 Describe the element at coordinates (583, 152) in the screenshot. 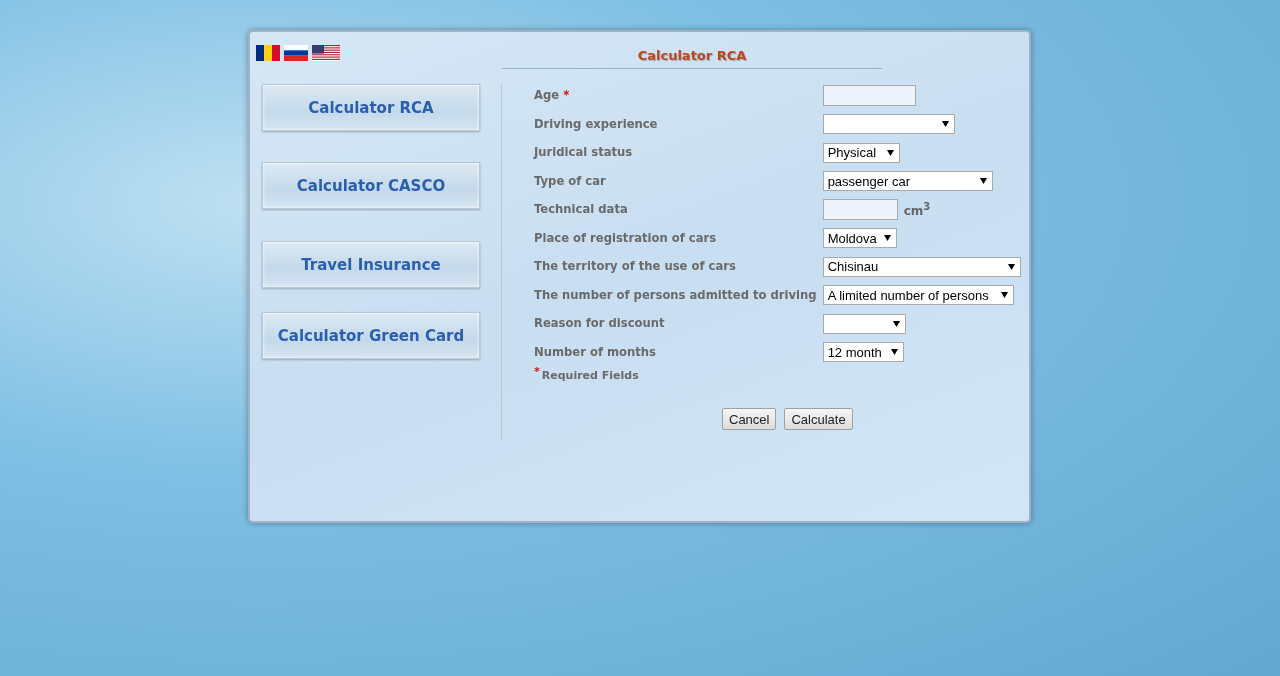

I see `field-label: Juridical status` at that location.